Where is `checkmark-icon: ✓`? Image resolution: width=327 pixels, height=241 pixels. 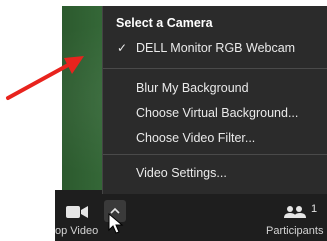 checkmark-icon: ✓ is located at coordinates (122, 48).